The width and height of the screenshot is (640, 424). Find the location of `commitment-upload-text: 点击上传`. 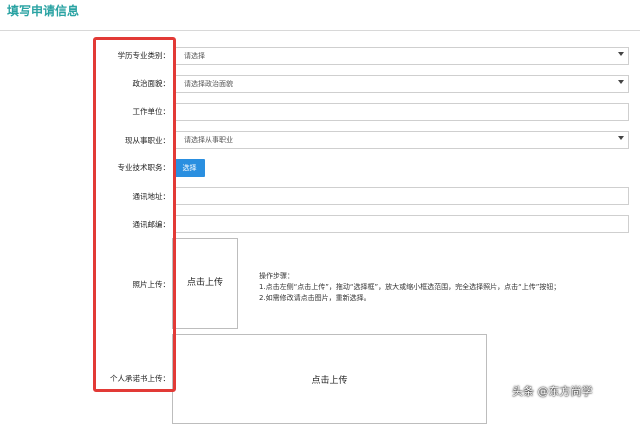

commitment-upload-text: 点击上传 is located at coordinates (329, 381).